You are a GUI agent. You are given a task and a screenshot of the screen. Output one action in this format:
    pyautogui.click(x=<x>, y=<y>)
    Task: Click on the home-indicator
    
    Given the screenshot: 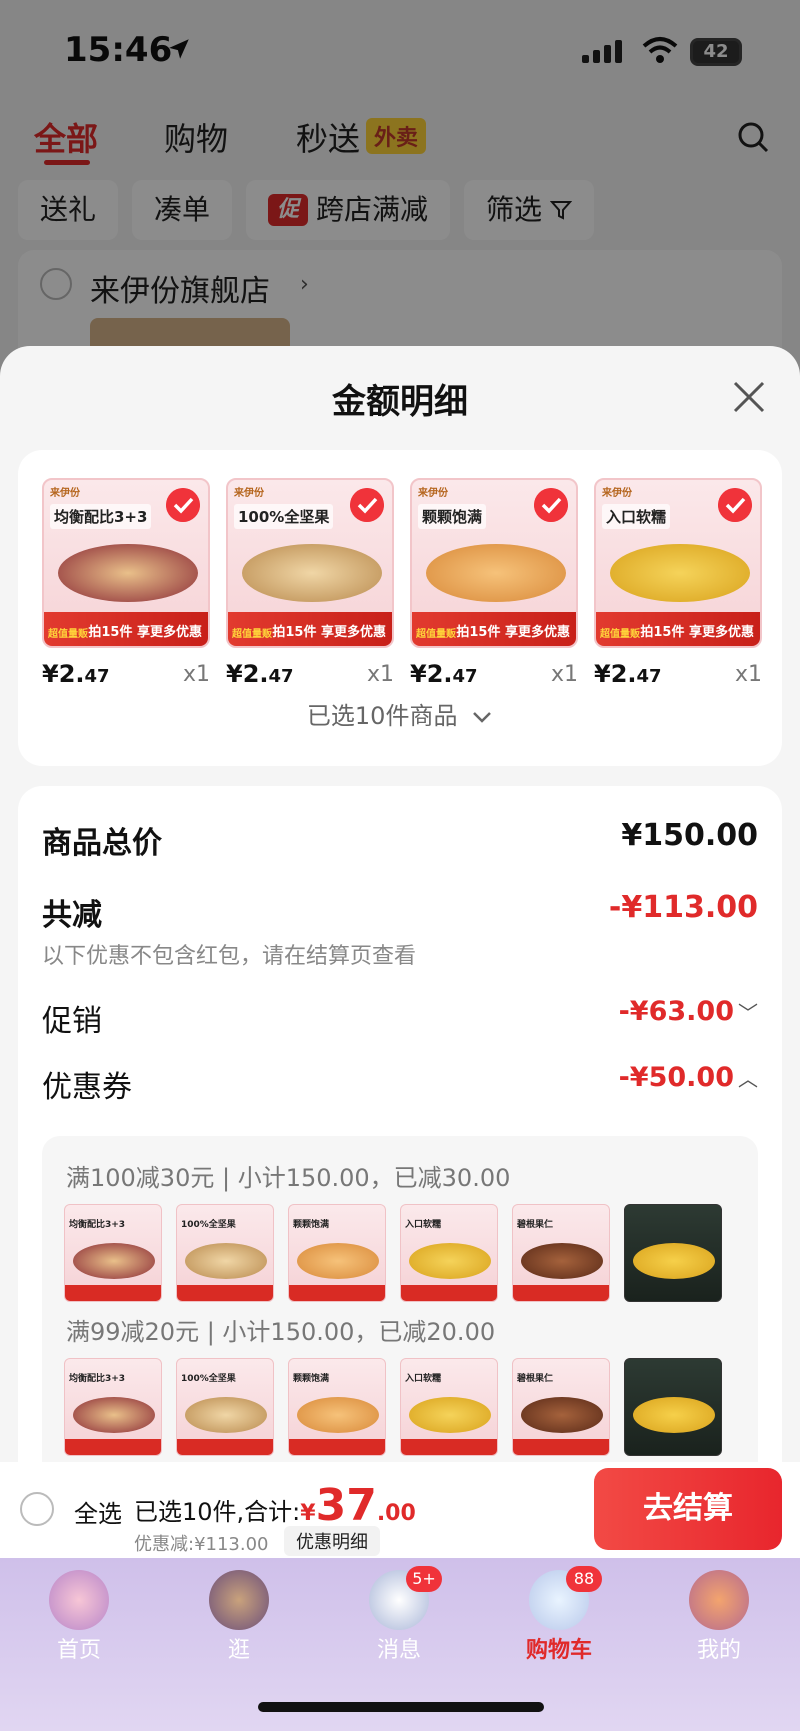 What is the action you would take?
    pyautogui.click(x=401, y=1707)
    